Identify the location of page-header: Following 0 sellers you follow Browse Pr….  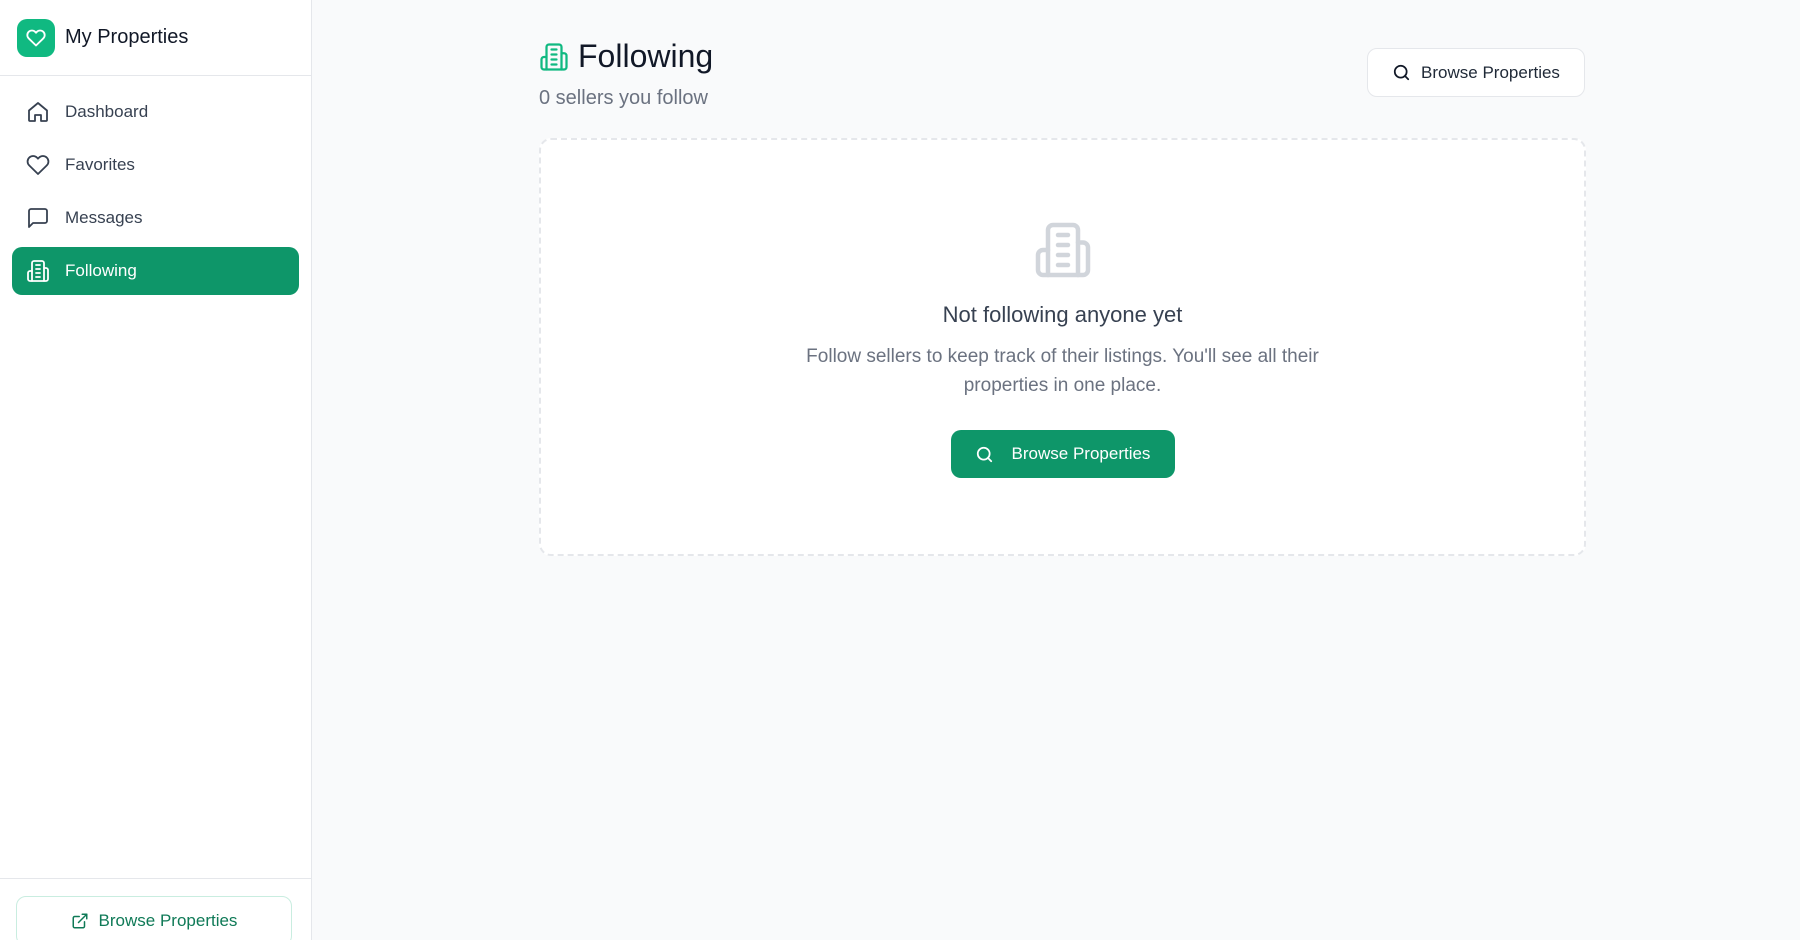
(1062, 74).